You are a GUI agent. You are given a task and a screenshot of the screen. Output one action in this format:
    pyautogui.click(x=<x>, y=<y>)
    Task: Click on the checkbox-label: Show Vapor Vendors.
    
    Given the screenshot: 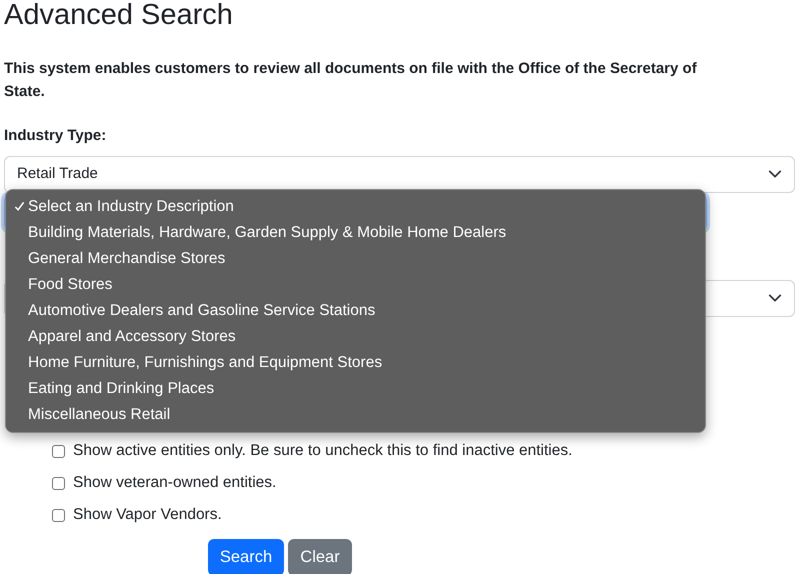 What is the action you would take?
    pyautogui.click(x=147, y=515)
    